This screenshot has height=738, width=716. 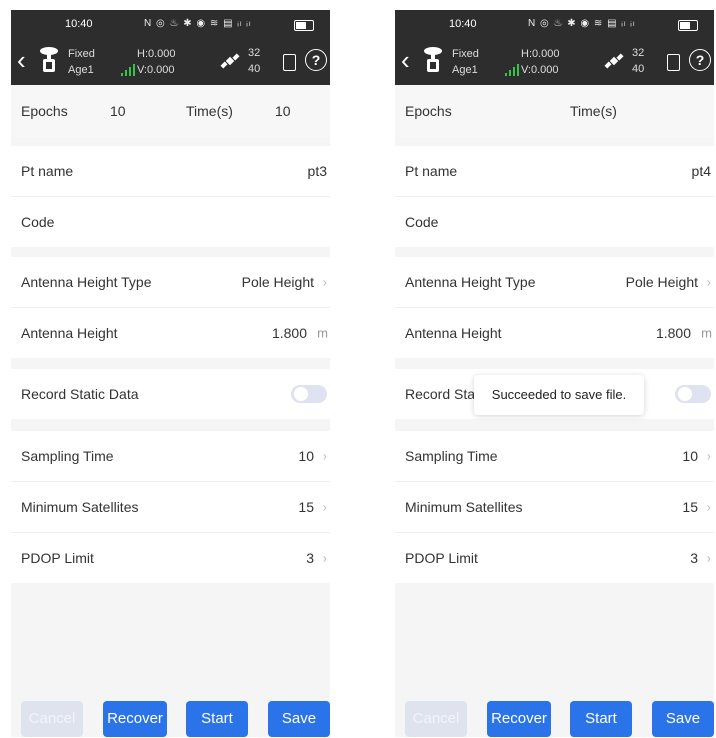 I want to click on epochs-value: 10, so click(x=118, y=111).